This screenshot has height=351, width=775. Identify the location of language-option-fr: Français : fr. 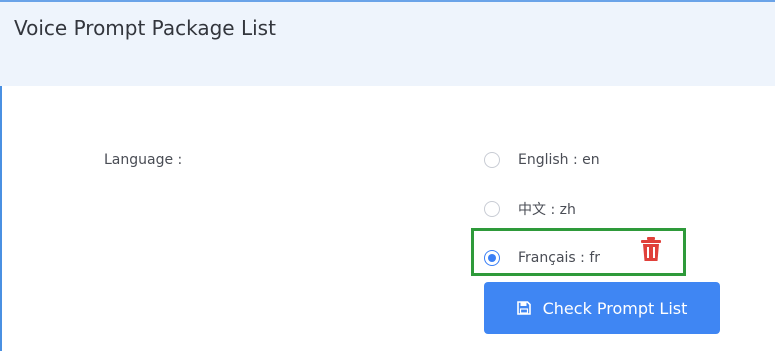
(542, 258).